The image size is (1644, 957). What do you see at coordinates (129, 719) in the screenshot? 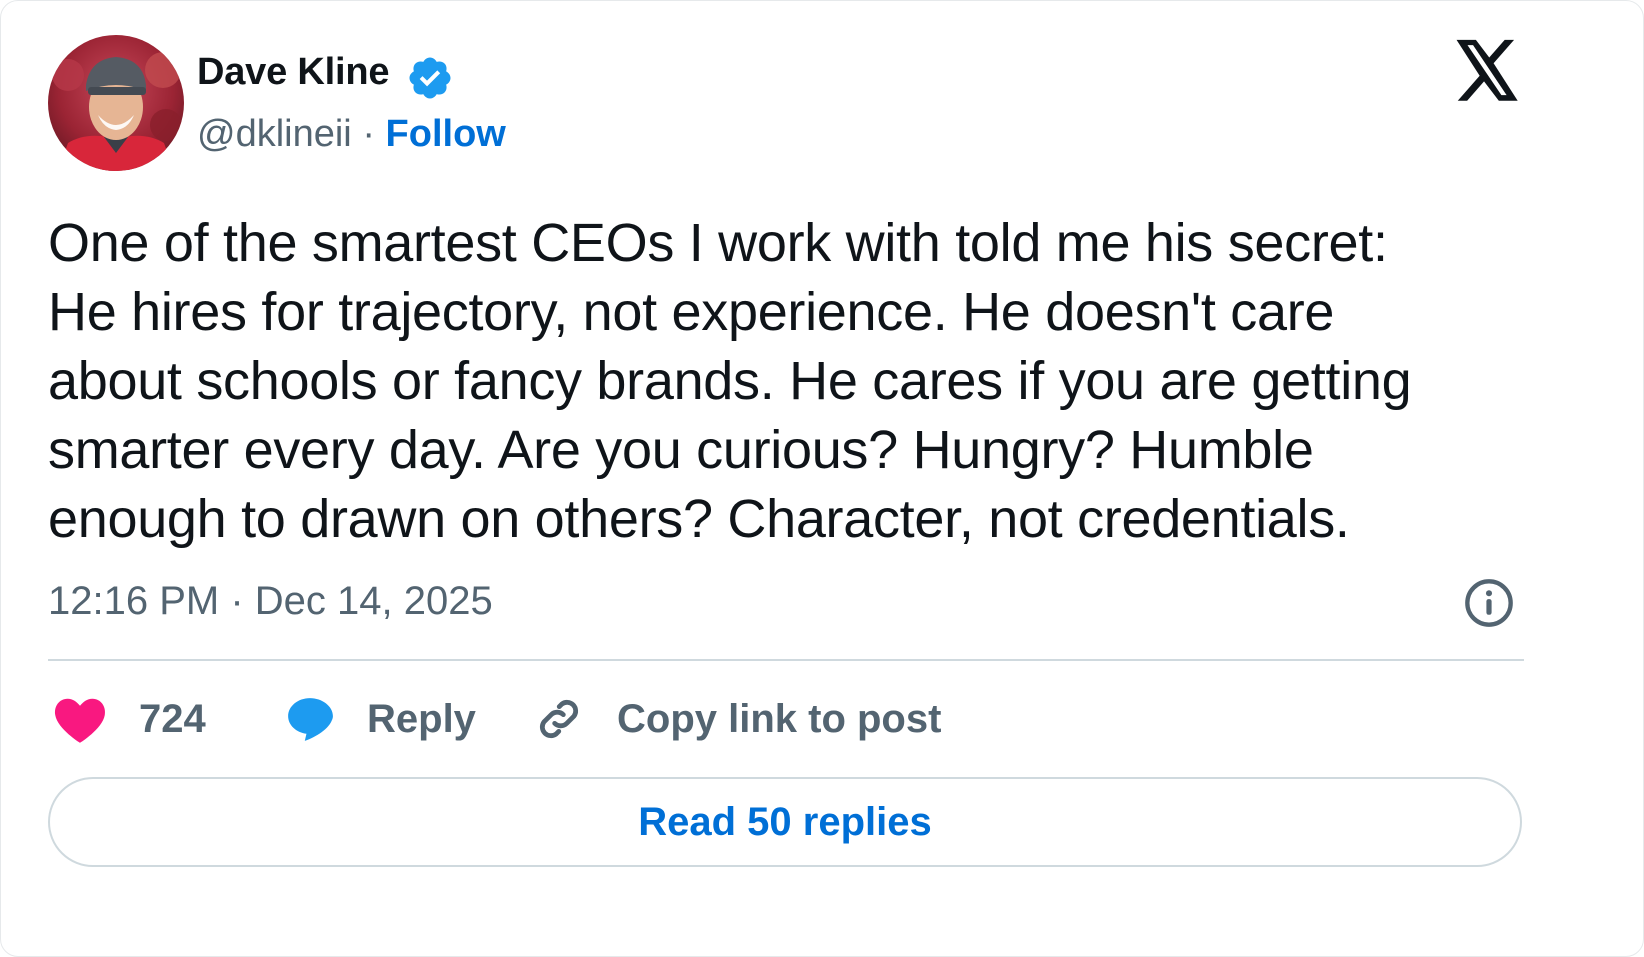
I see `like-button: 724` at bounding box center [129, 719].